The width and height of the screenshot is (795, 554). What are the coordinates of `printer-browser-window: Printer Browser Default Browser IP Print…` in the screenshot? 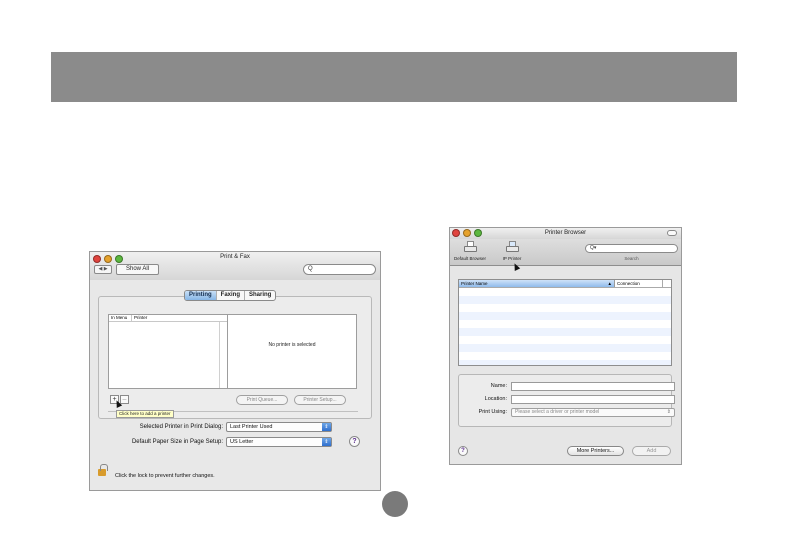 It's located at (565, 346).